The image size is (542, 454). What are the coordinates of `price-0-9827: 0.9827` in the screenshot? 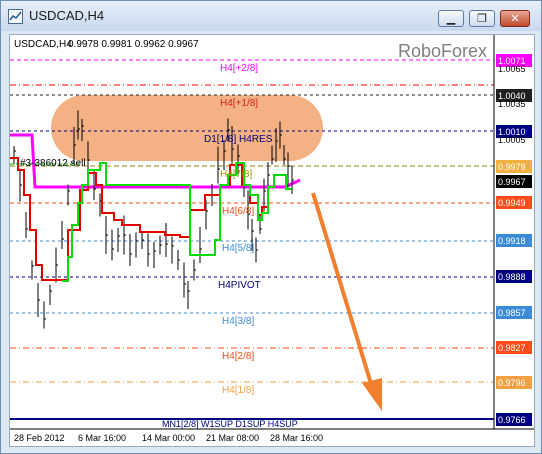 It's located at (512, 348).